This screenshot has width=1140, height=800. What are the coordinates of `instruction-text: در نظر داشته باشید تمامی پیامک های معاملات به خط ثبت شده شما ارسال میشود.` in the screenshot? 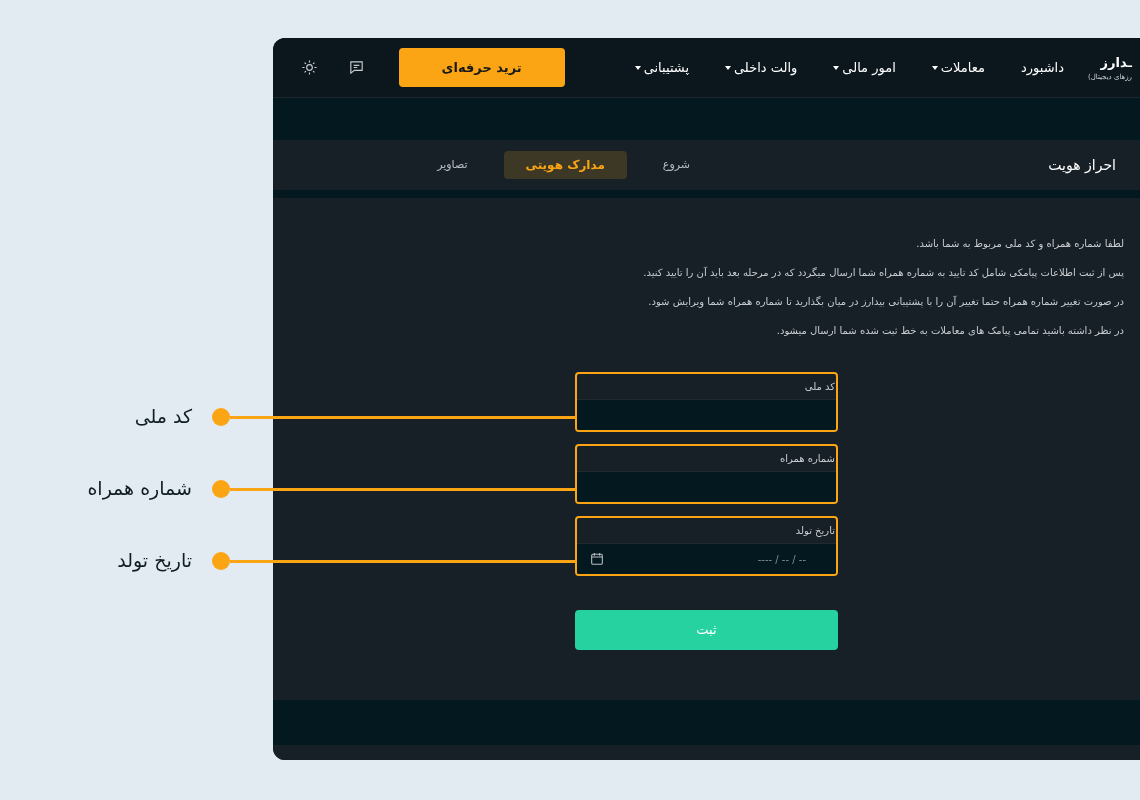 It's located at (949, 331).